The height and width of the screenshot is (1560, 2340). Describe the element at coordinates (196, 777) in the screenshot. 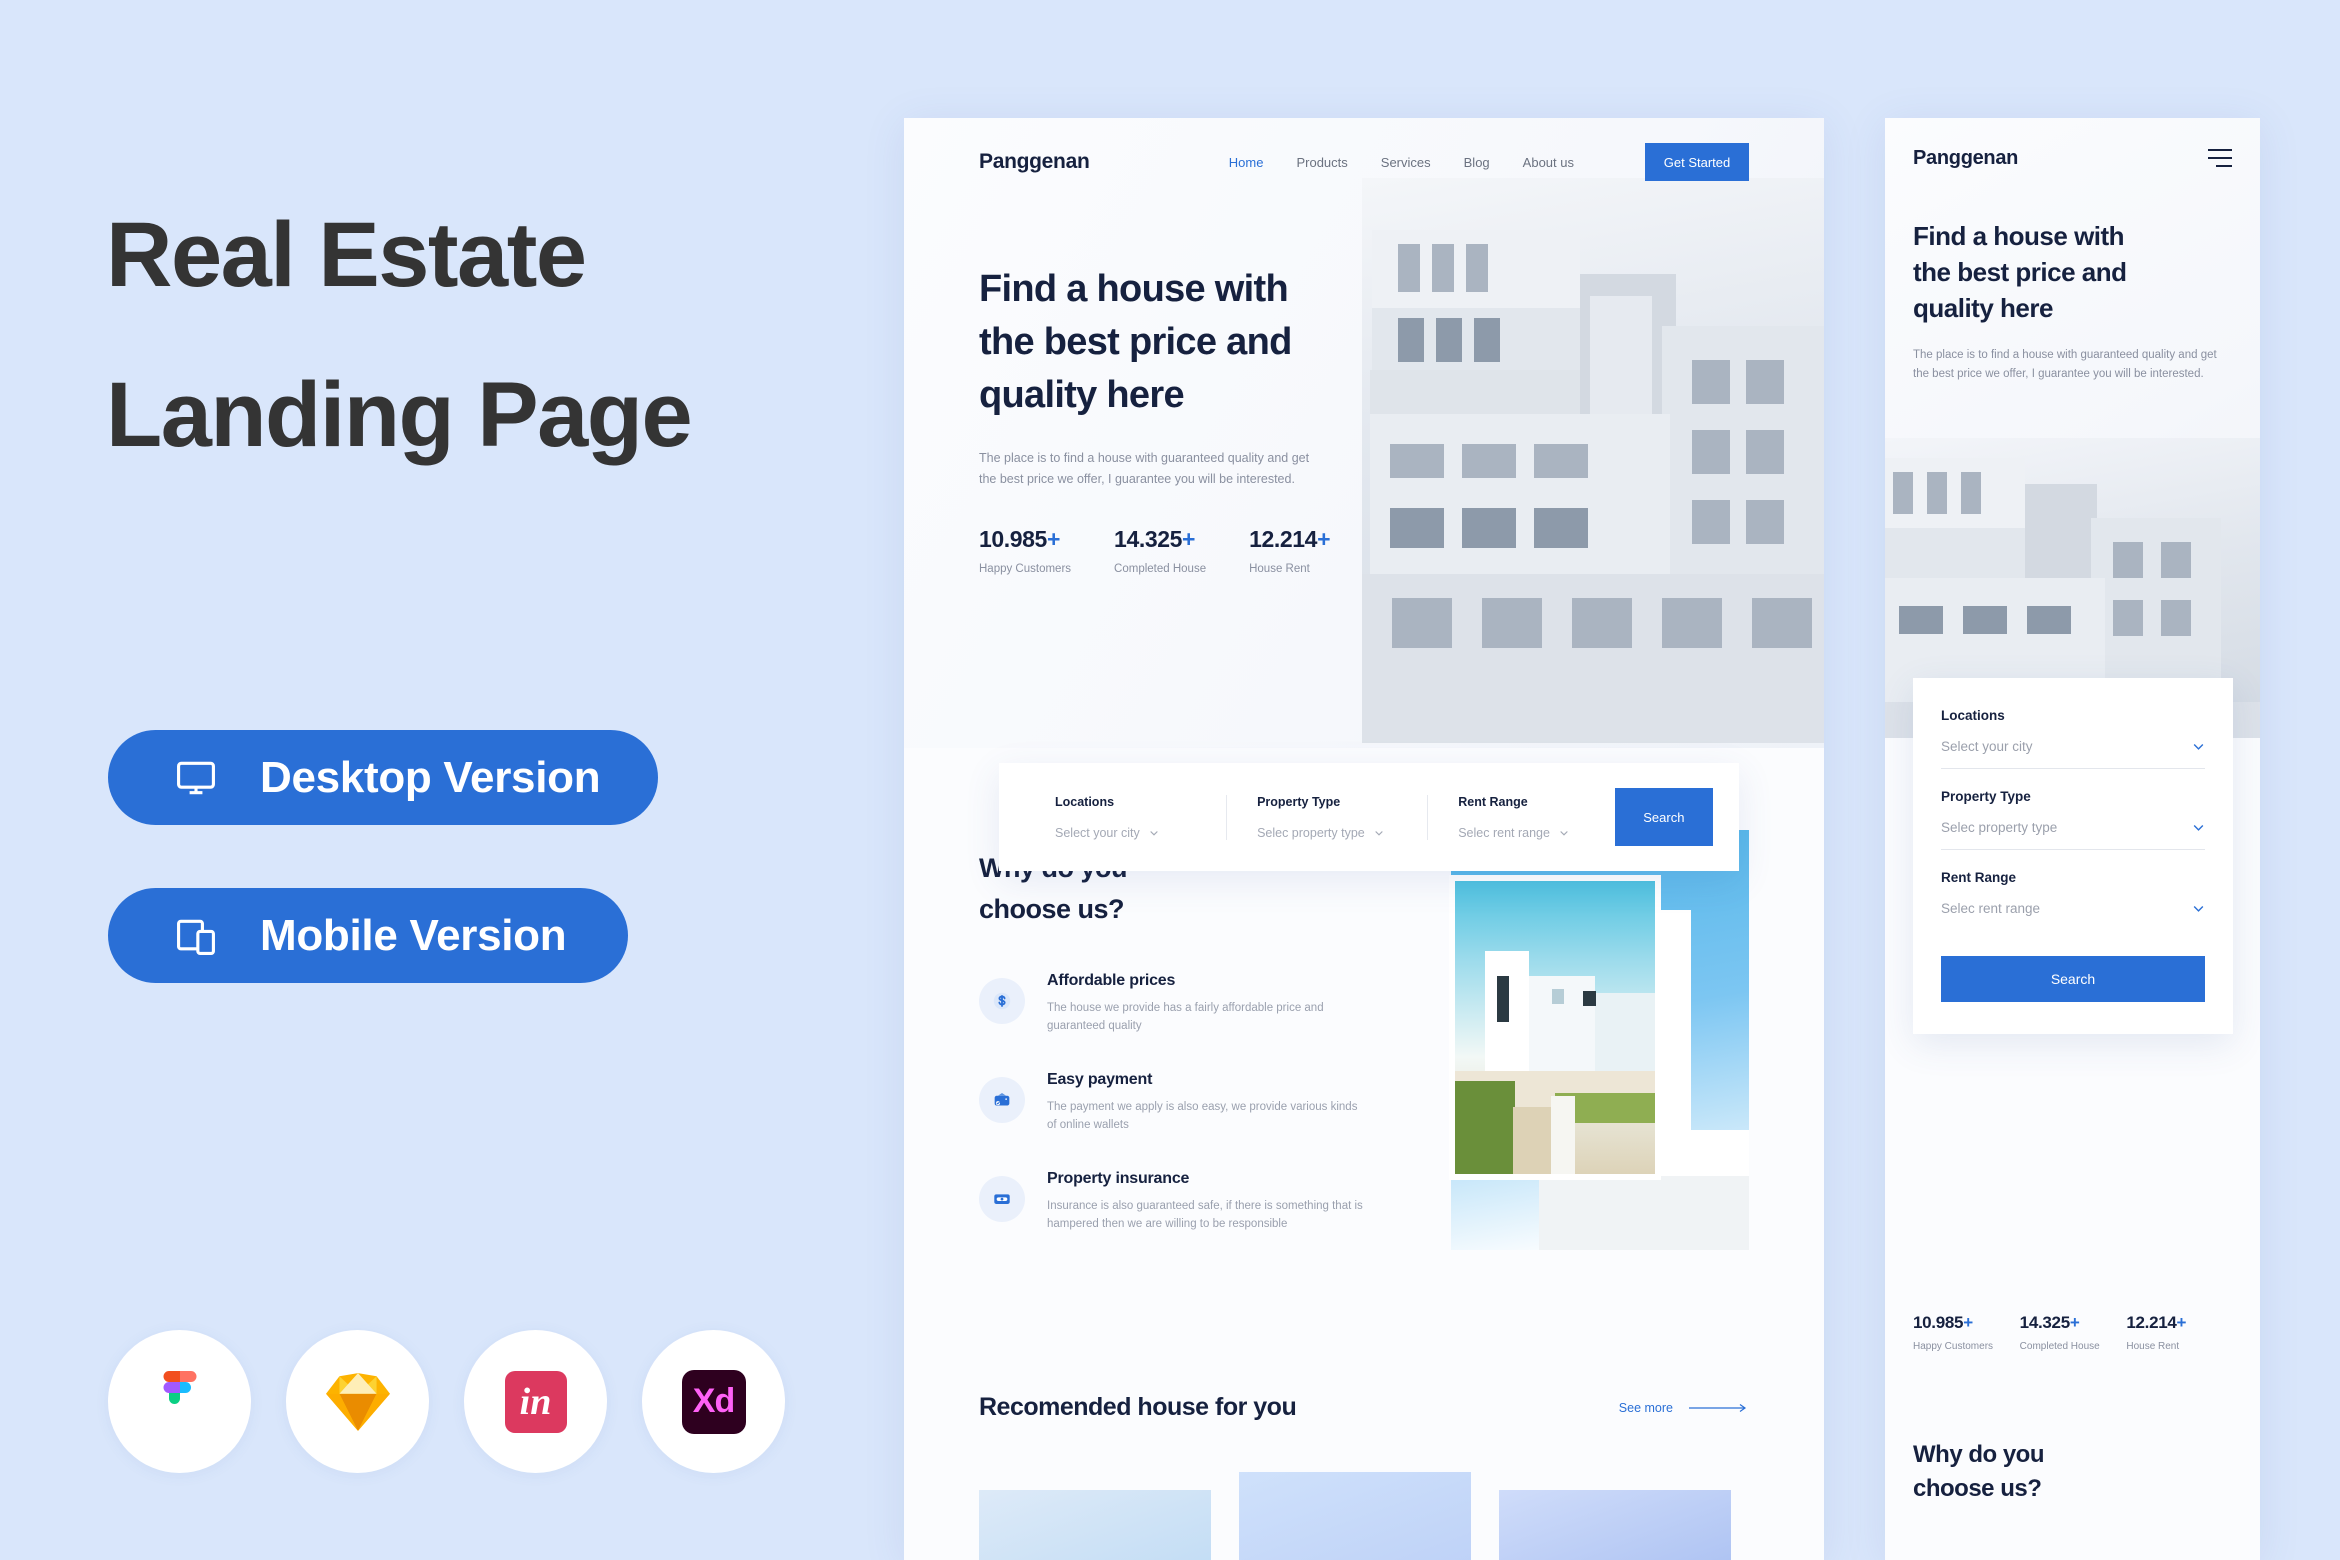

I see `monitor-icon` at that location.